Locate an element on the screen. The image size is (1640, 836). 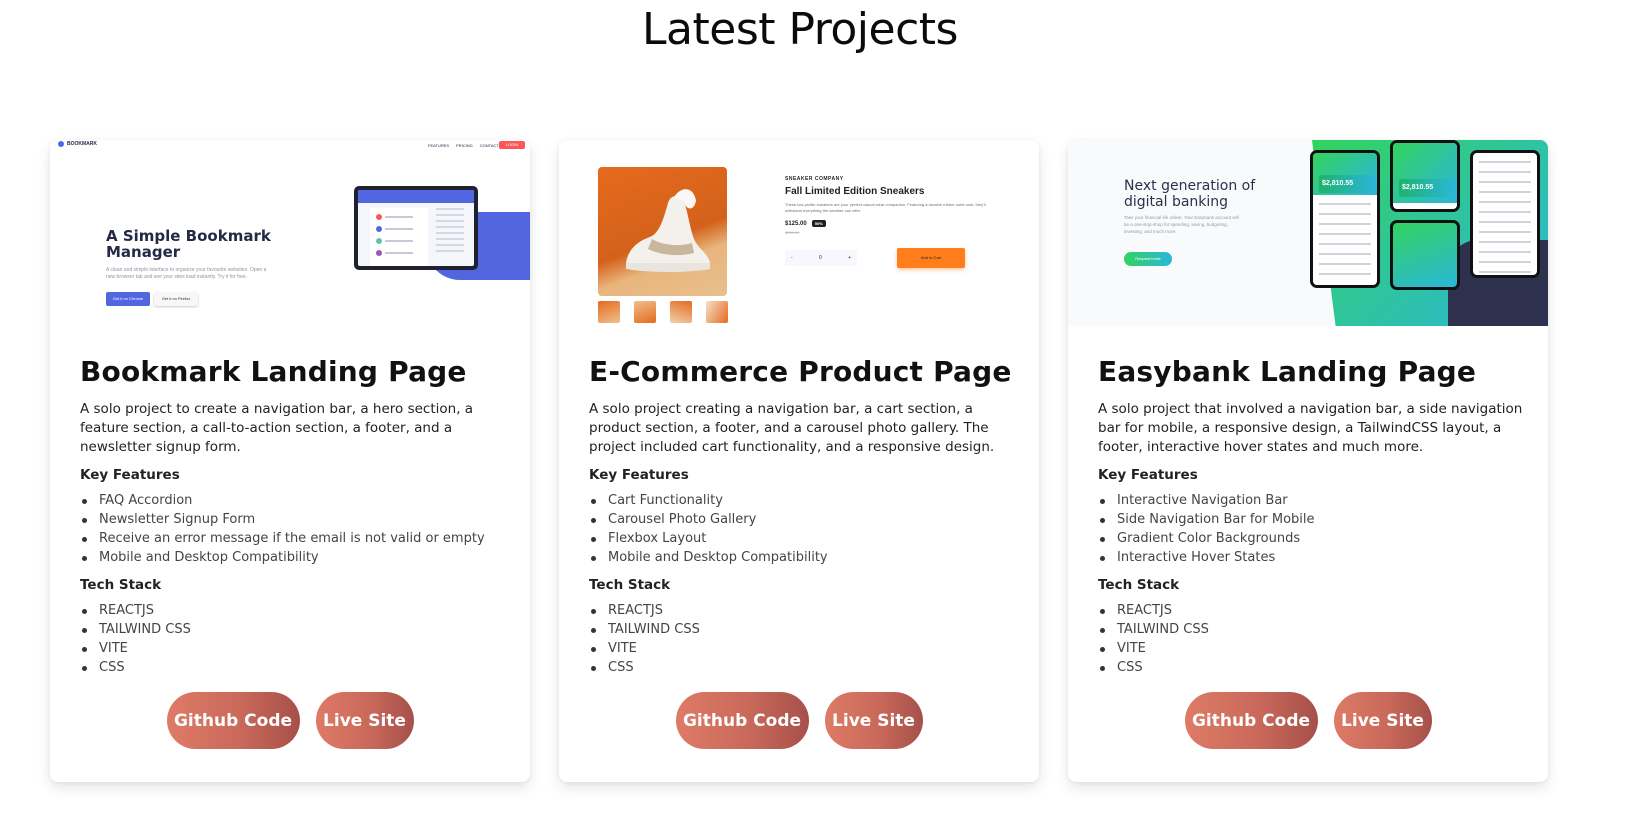
plus-icon: + is located at coordinates (849, 258).